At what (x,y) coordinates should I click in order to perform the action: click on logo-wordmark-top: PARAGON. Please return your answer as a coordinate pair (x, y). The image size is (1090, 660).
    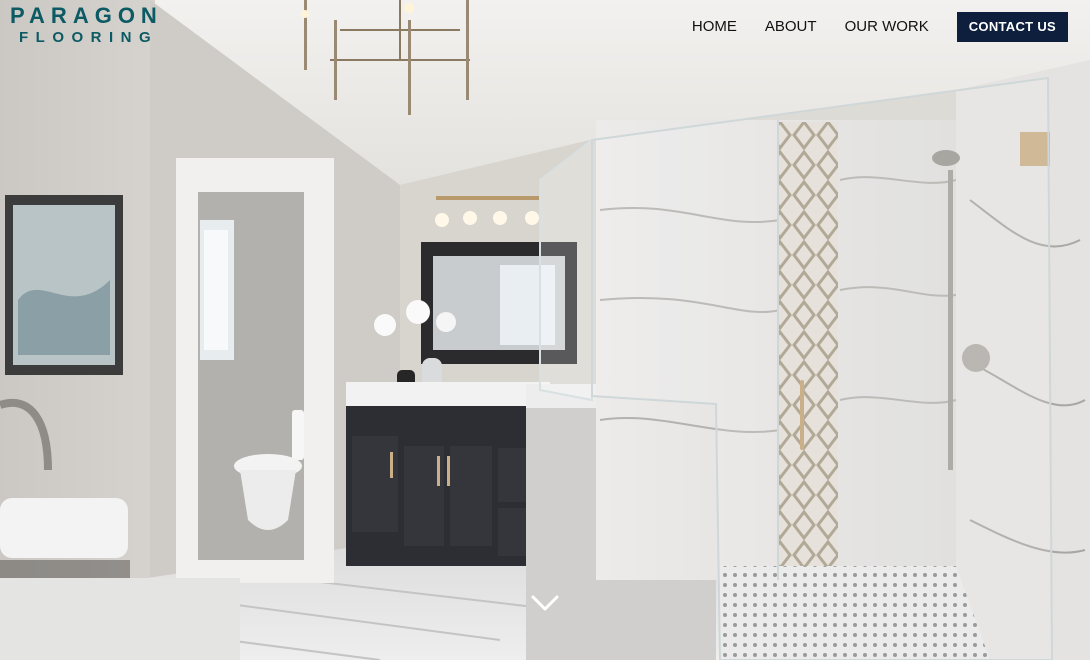
    Looking at the image, I should click on (86, 15).